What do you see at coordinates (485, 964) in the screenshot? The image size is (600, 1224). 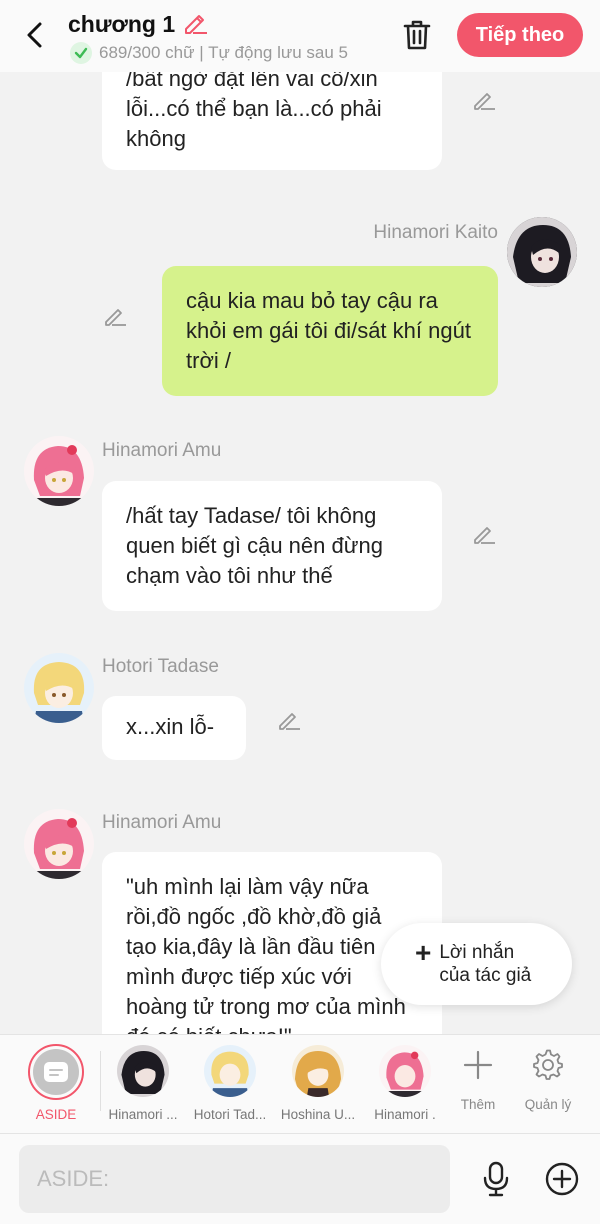 I see `author-note-label: Lời nhắn của tác giả` at bounding box center [485, 964].